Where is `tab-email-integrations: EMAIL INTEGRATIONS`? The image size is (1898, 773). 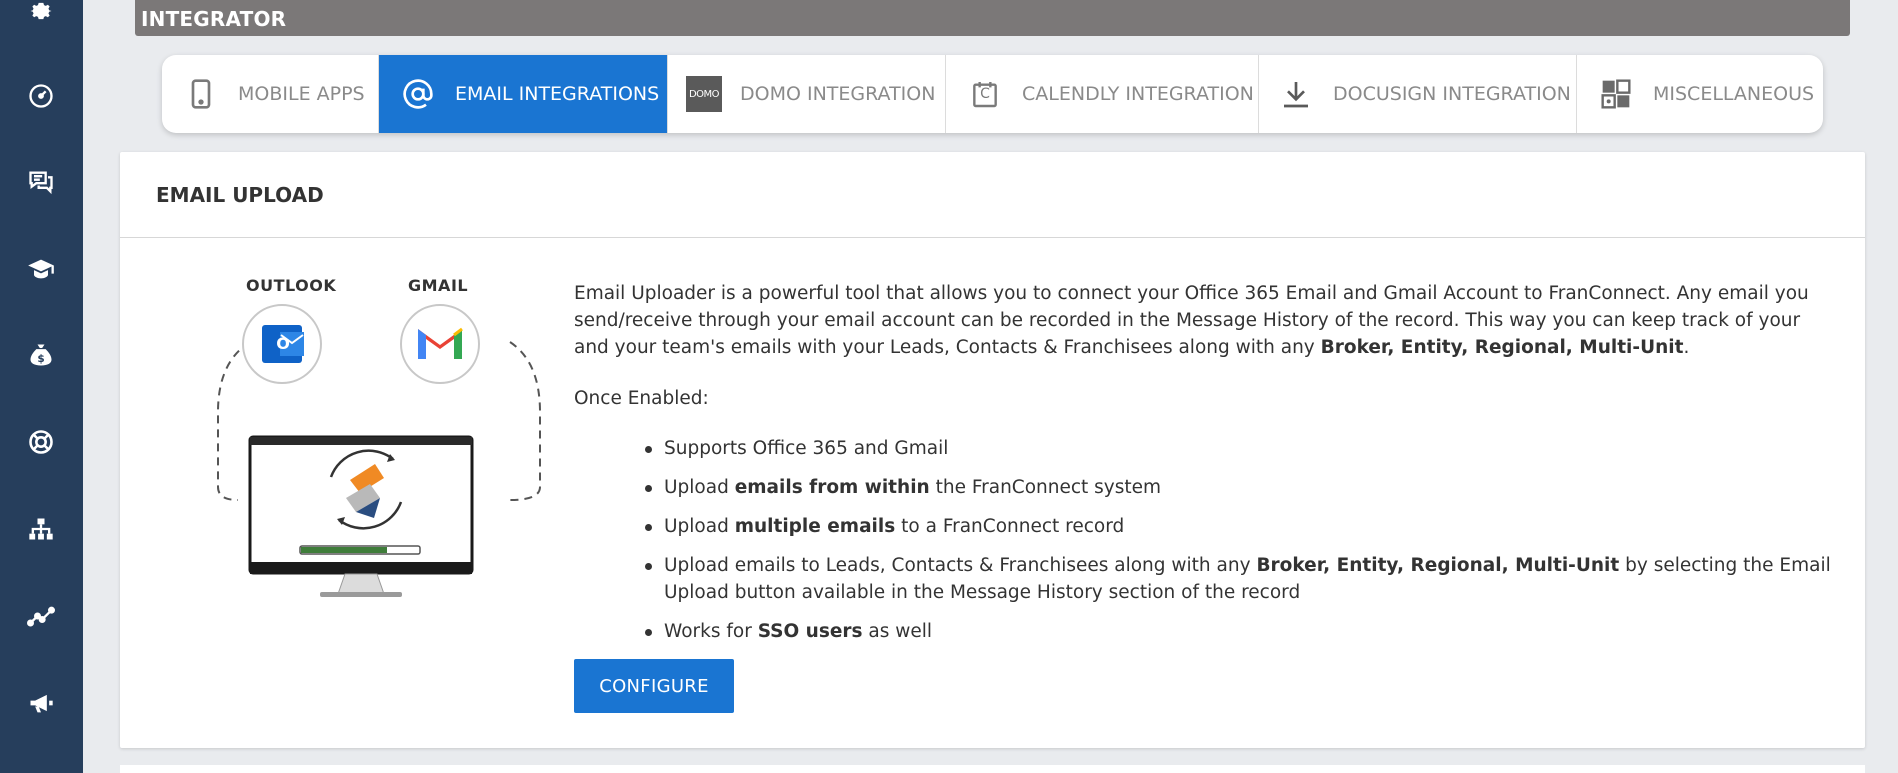 tab-email-integrations: EMAIL INTEGRATIONS is located at coordinates (523, 94).